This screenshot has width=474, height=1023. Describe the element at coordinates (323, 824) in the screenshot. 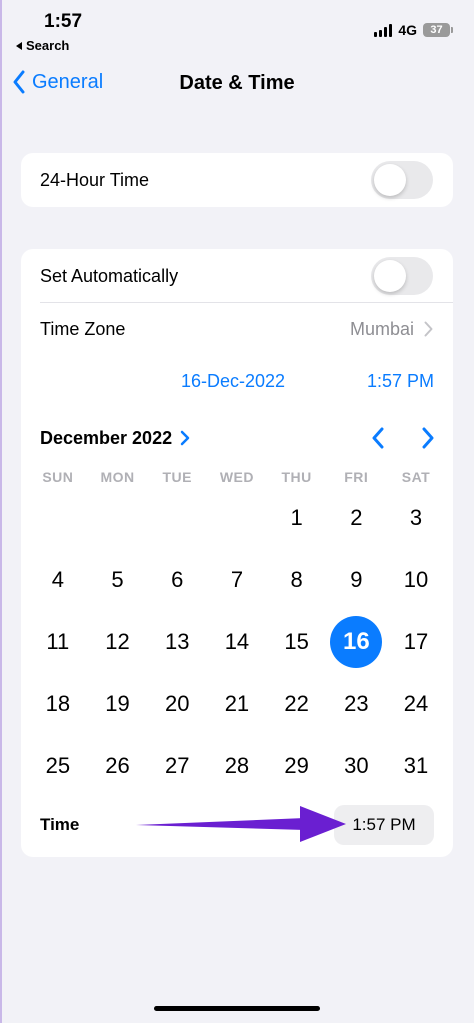

I see `arrow-head` at that location.